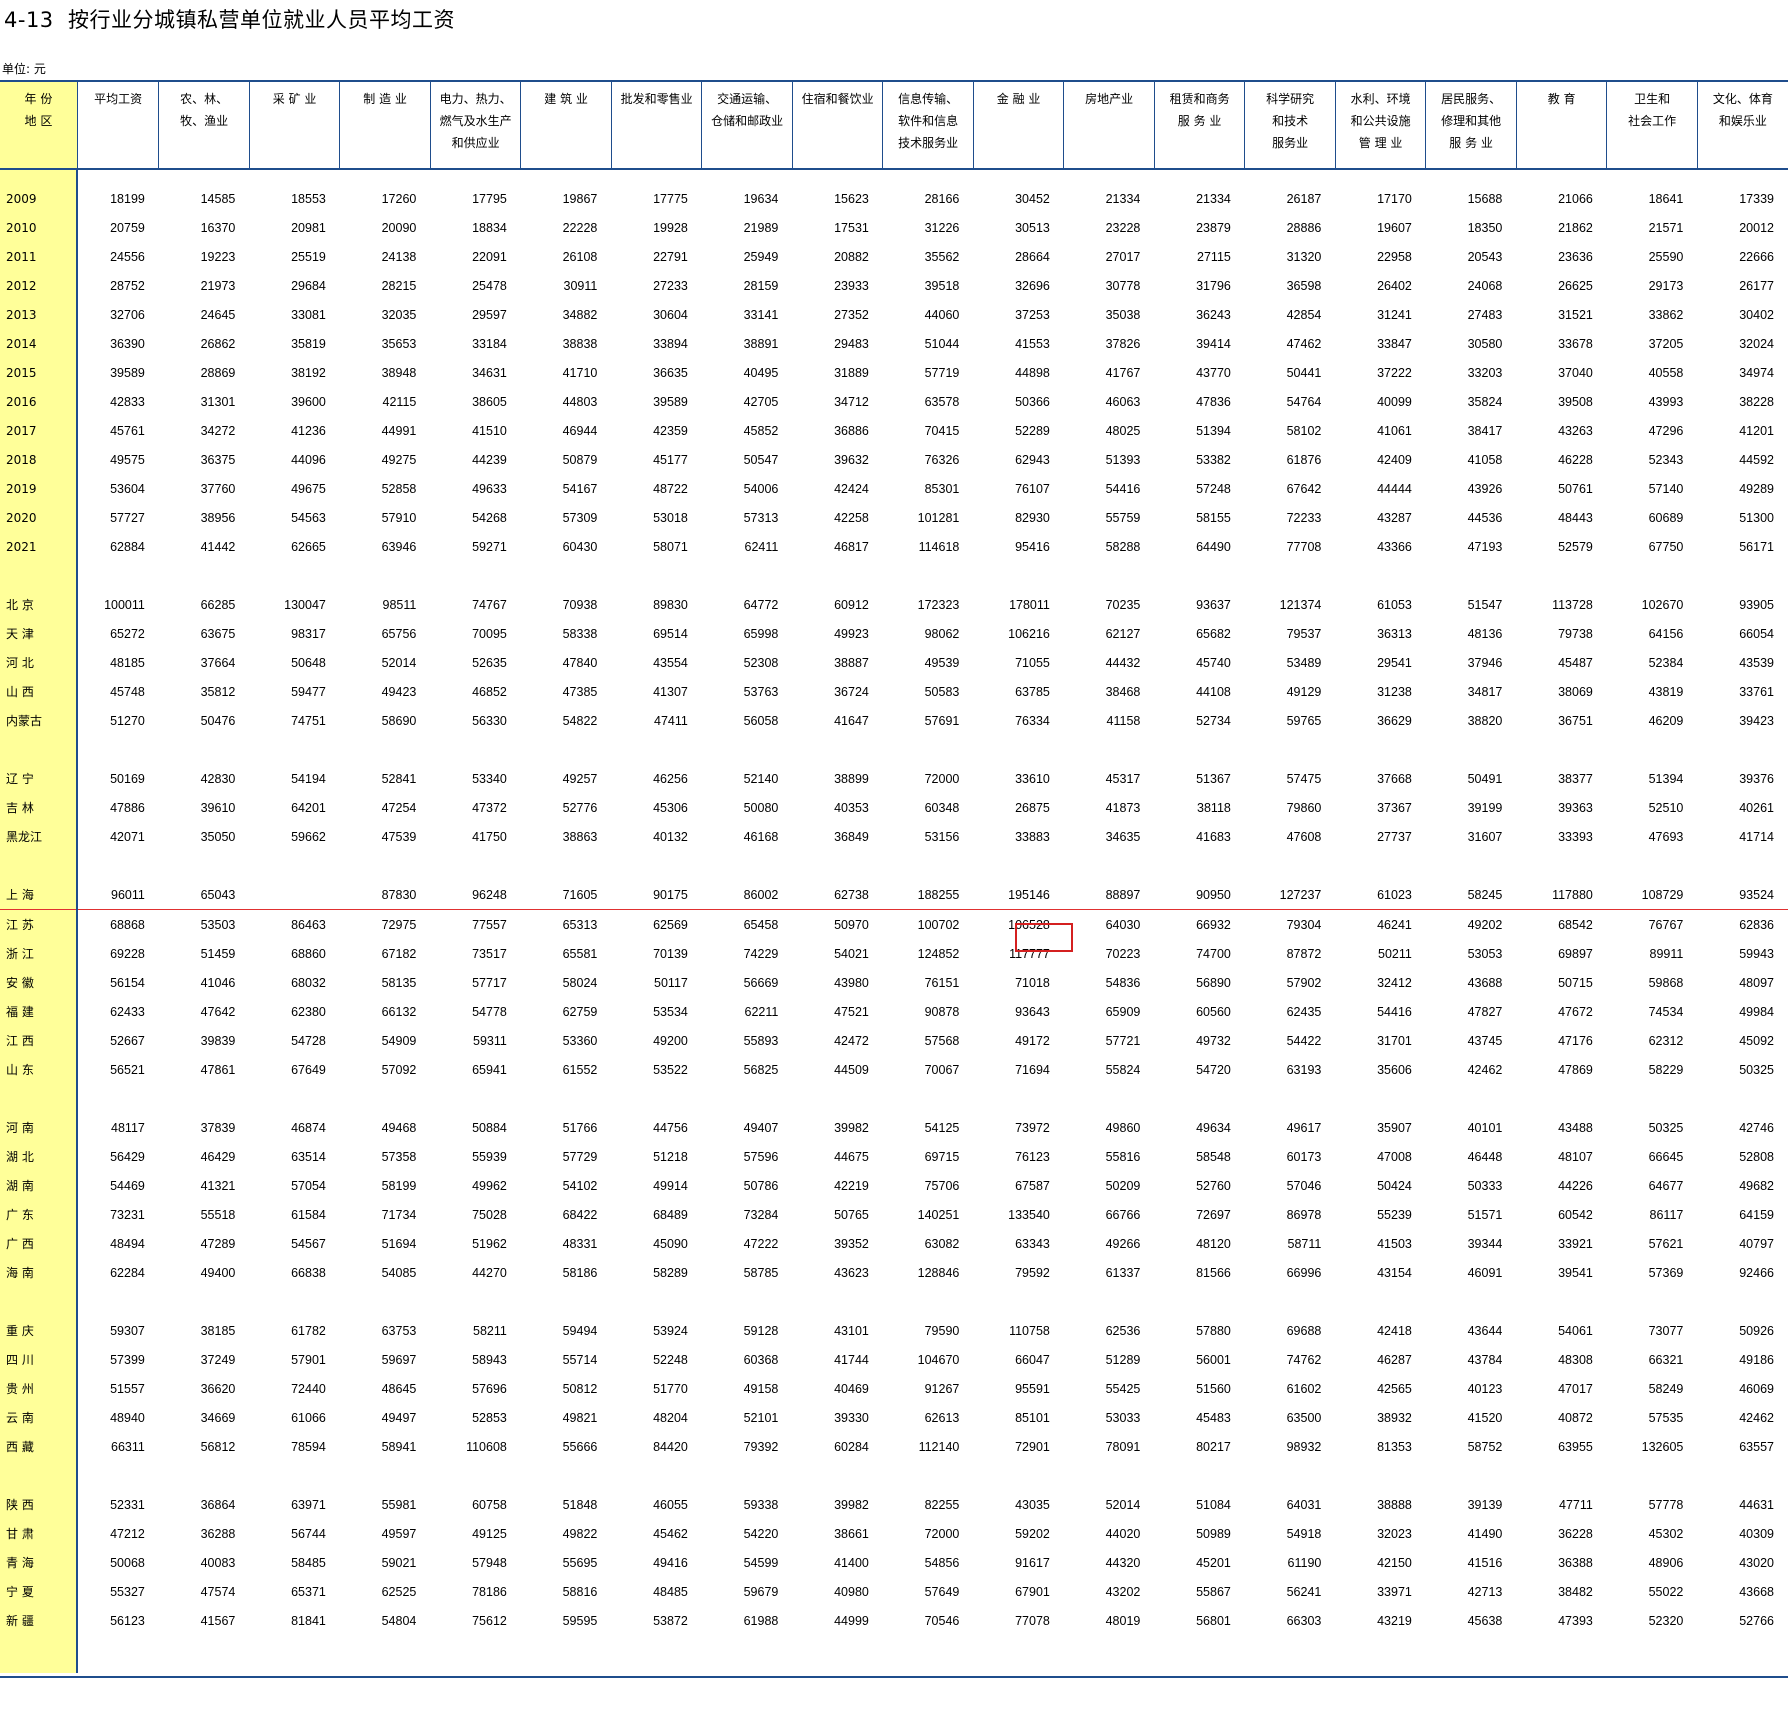 The height and width of the screenshot is (1710, 1788). What do you see at coordinates (218, 198) in the screenshot?
I see `table-cell: 14585` at bounding box center [218, 198].